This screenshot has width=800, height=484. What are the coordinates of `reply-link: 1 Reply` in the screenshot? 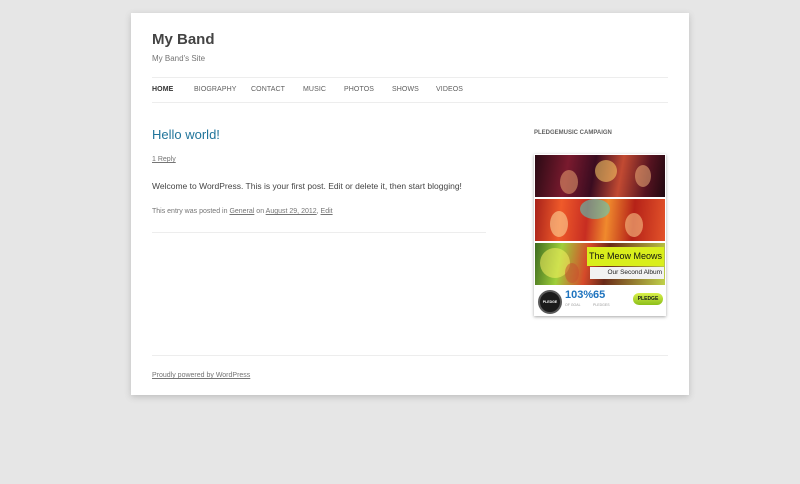 It's located at (164, 159).